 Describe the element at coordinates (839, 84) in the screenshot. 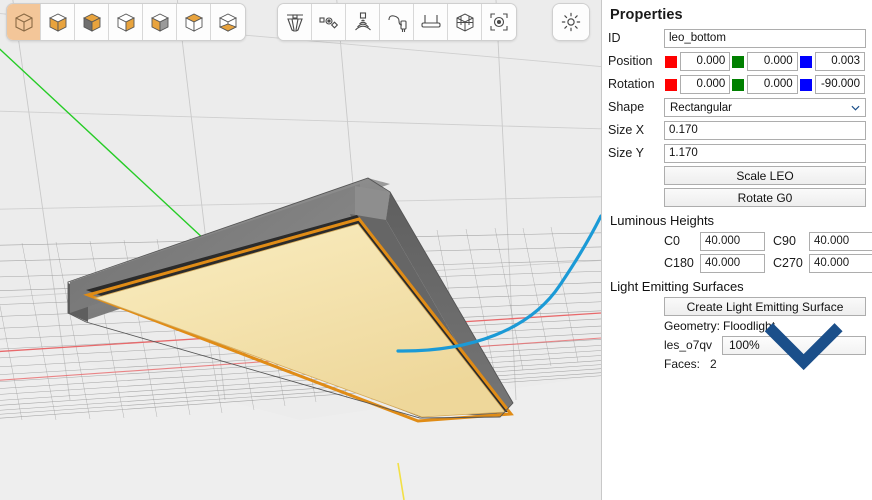

I see `rotation-z-input: -90.000` at that location.